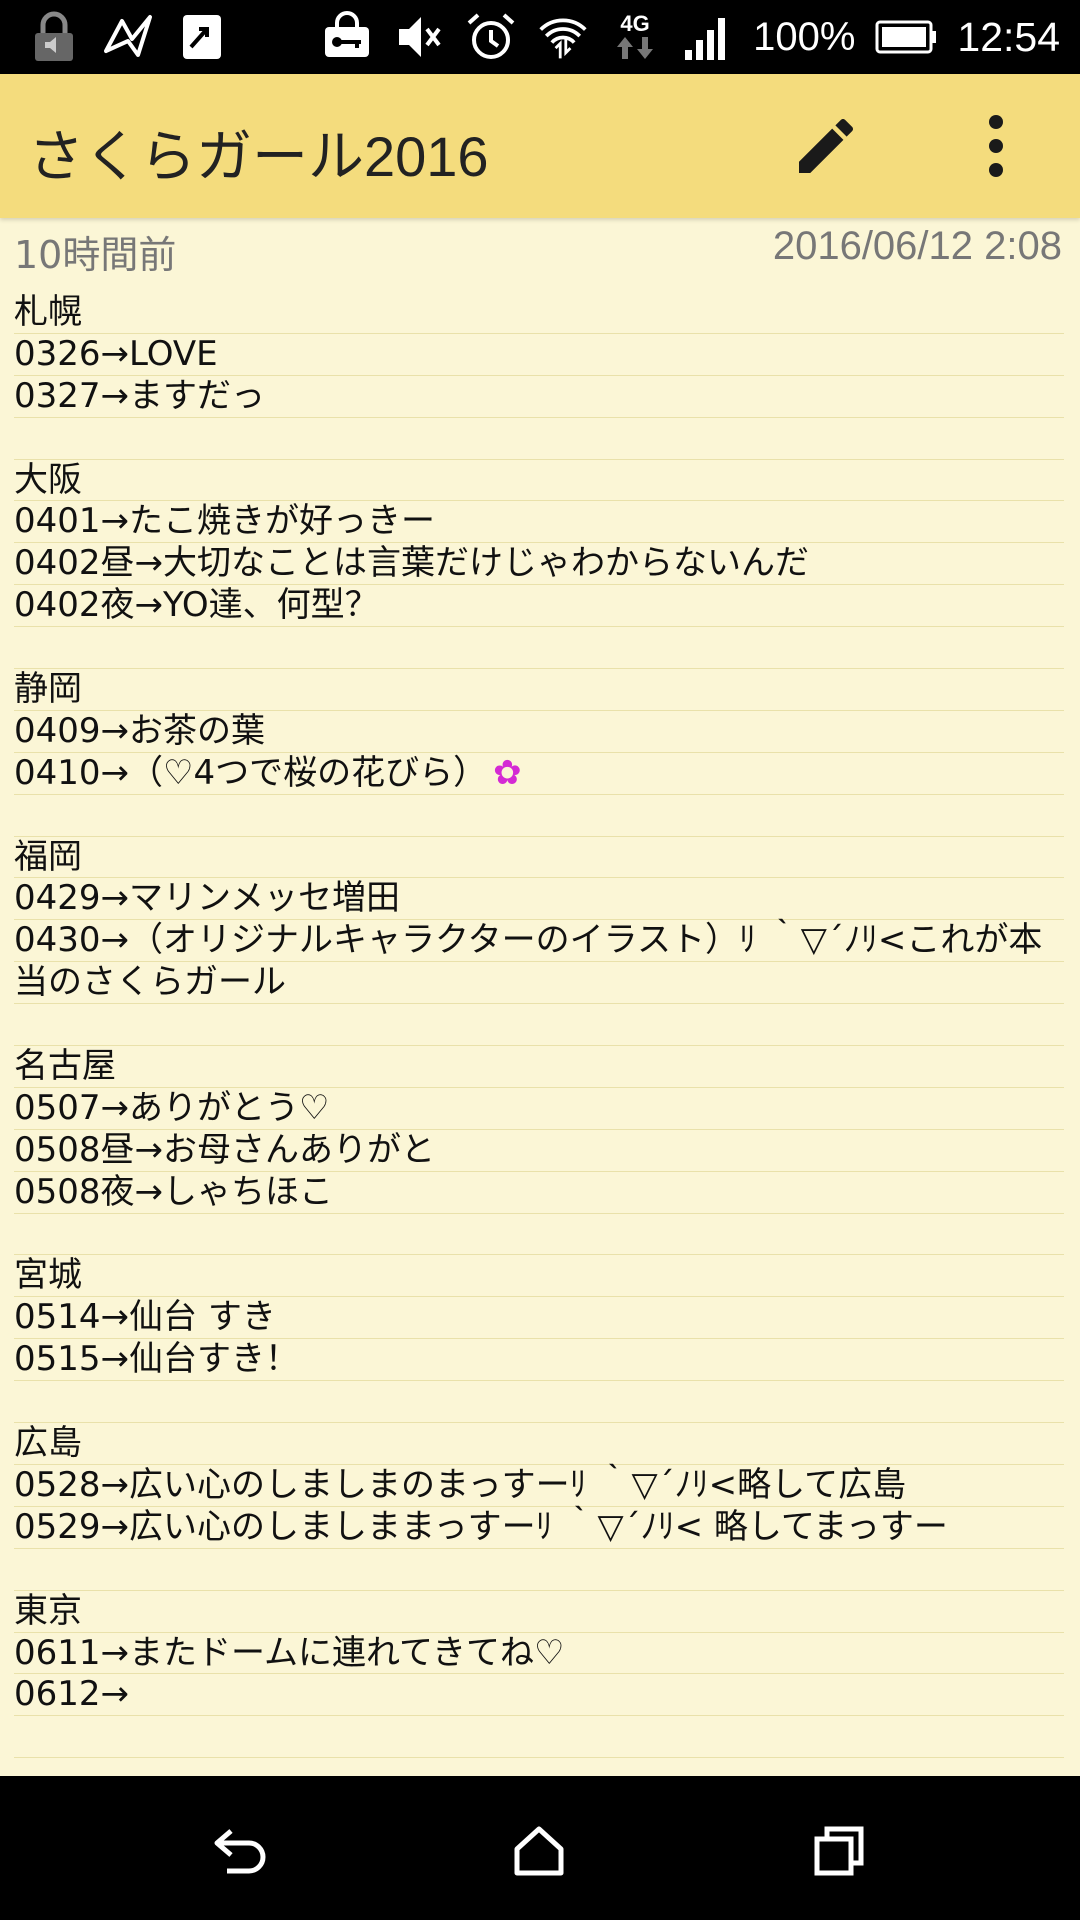 This screenshot has height=1920, width=1080. Describe the element at coordinates (635, 37) in the screenshot. I see `mobile-data-icon: 4G` at that location.